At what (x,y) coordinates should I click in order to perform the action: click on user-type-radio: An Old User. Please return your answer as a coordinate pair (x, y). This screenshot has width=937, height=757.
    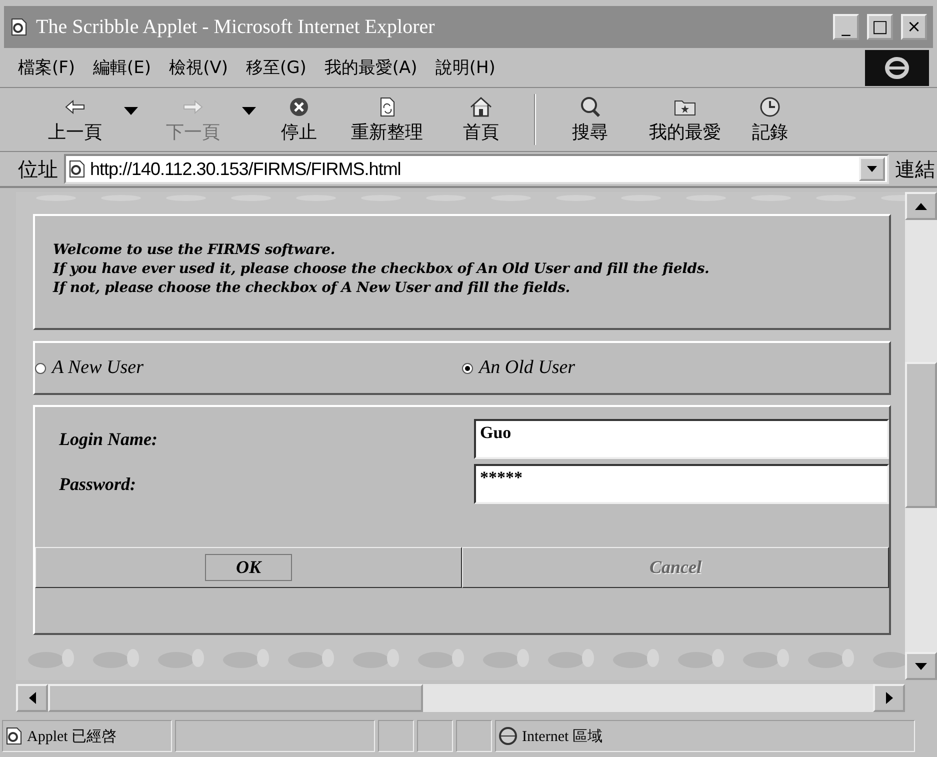
    Looking at the image, I should click on (675, 368).